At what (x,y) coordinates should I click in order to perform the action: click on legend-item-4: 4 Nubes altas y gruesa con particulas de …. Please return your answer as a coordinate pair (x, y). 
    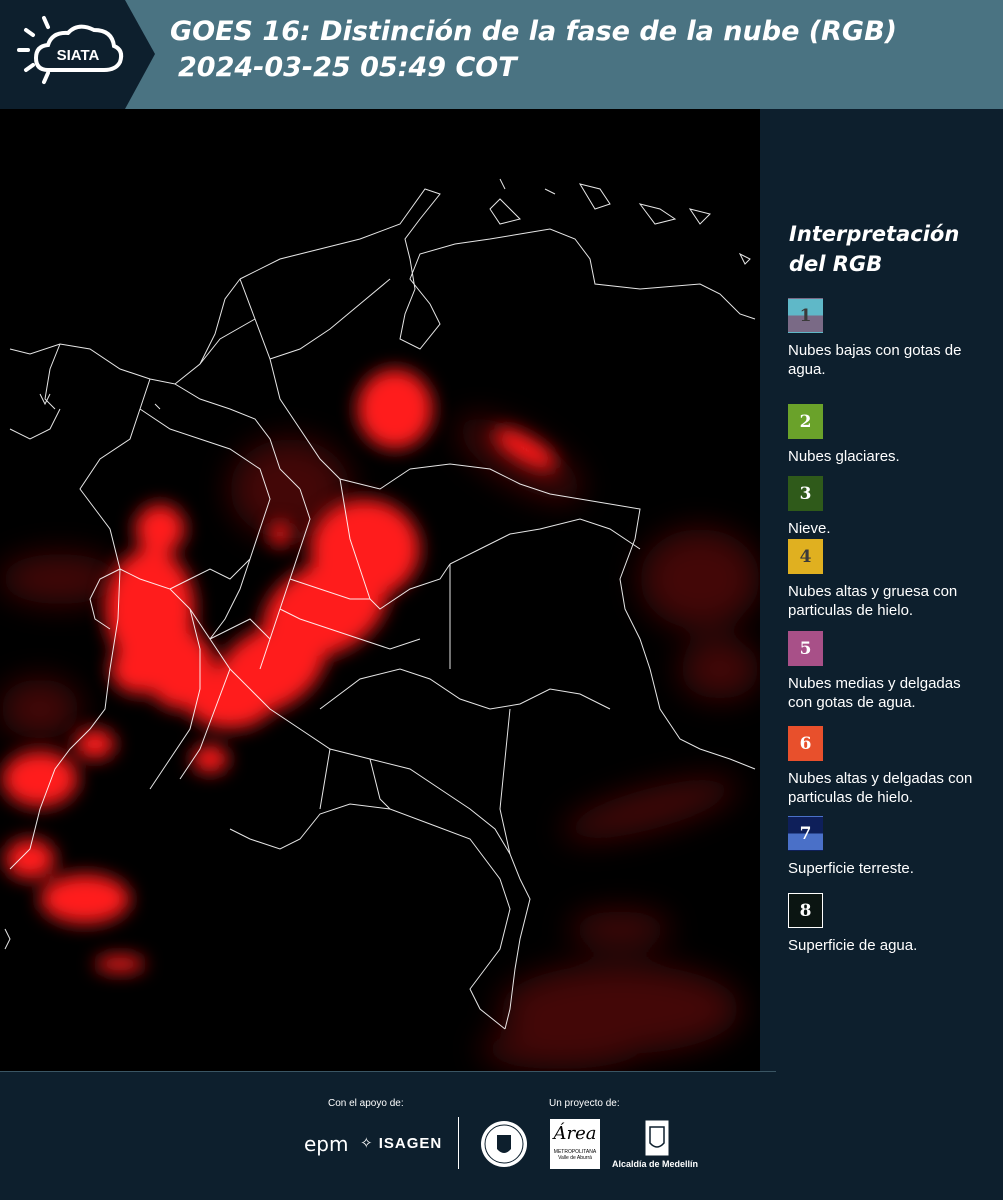
    Looking at the image, I should click on (888, 579).